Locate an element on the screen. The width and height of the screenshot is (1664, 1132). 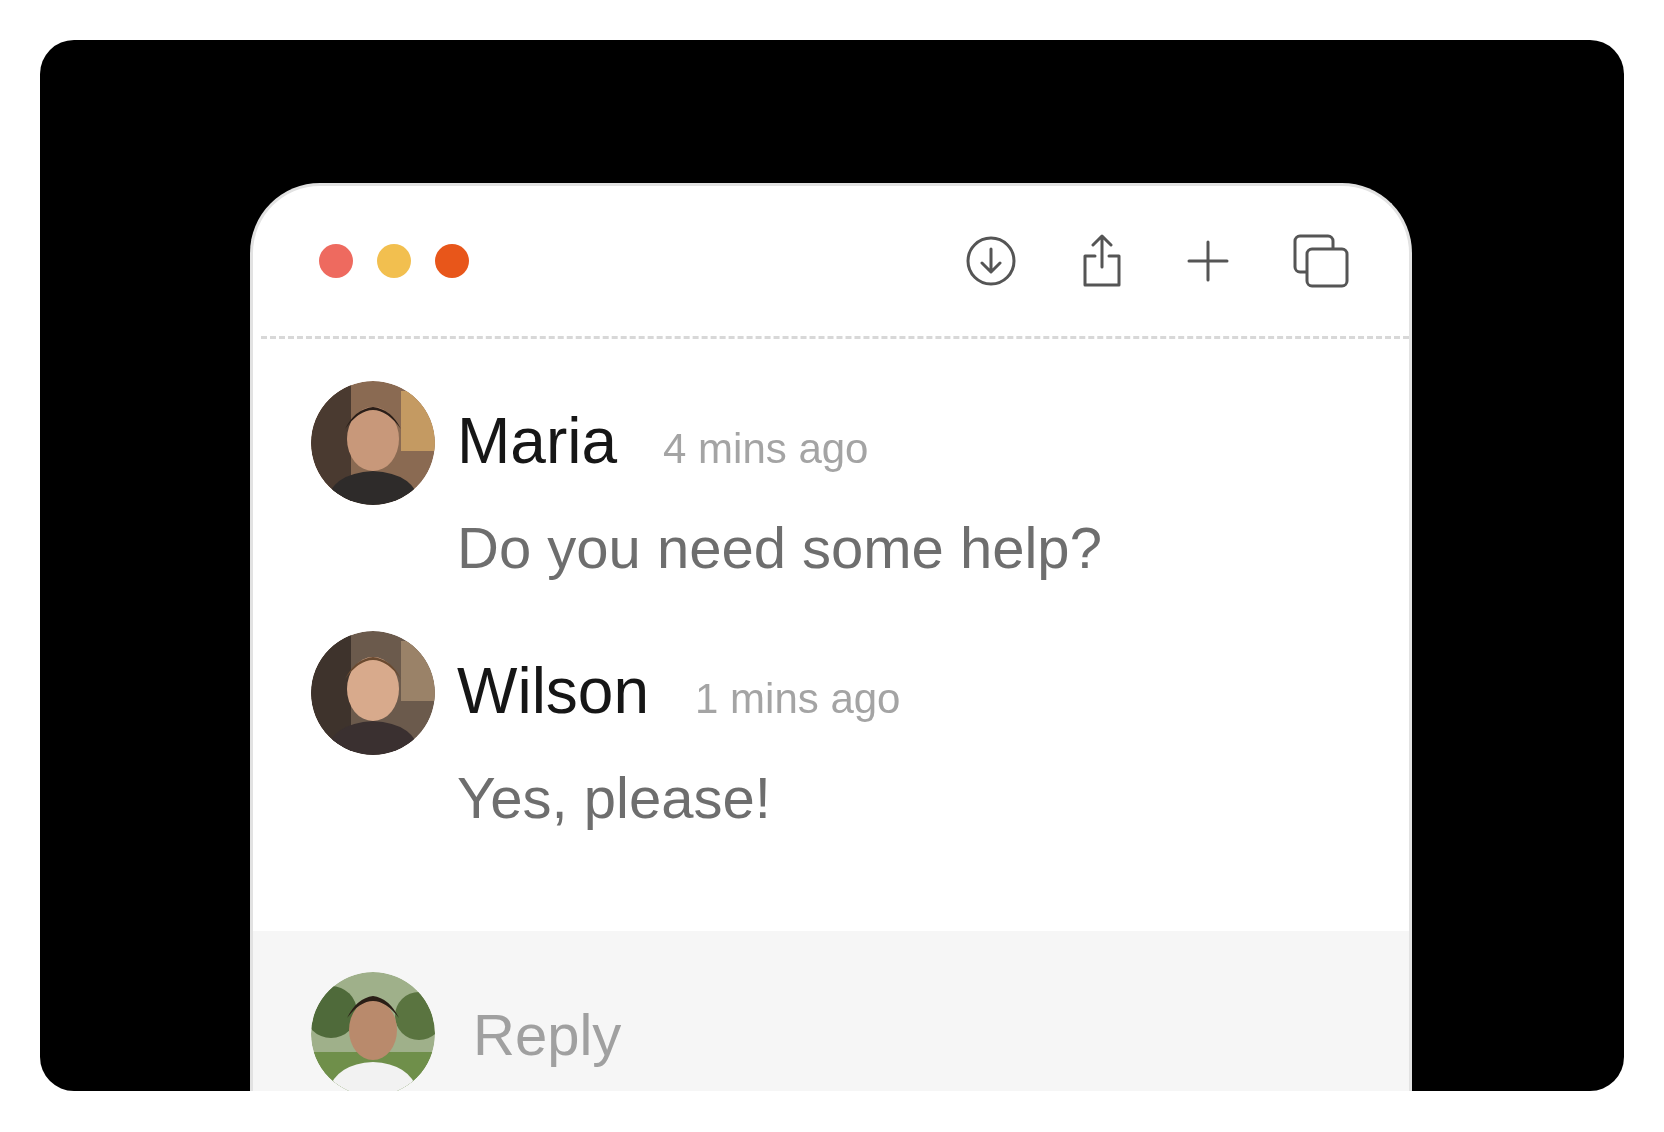
author-name: Wilson is located at coordinates (553, 691).